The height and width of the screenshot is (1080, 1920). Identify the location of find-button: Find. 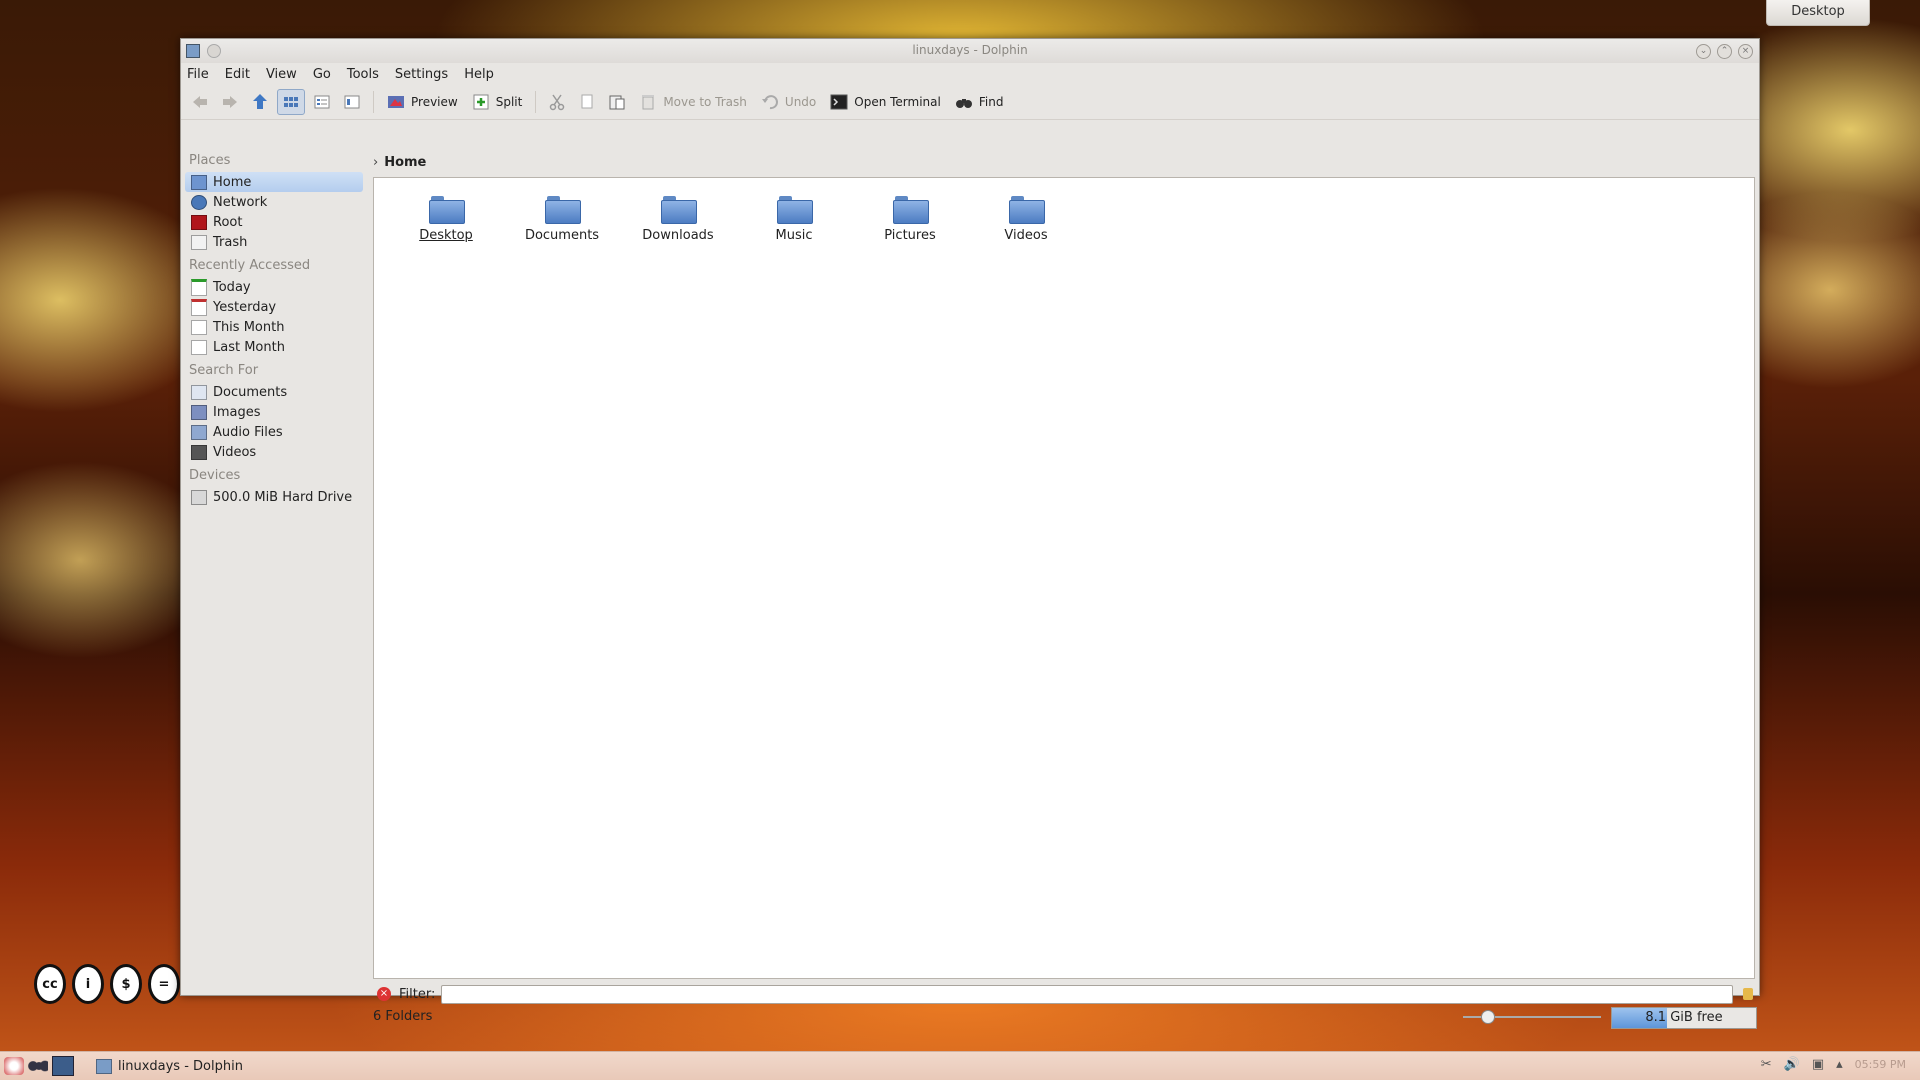
(979, 102).